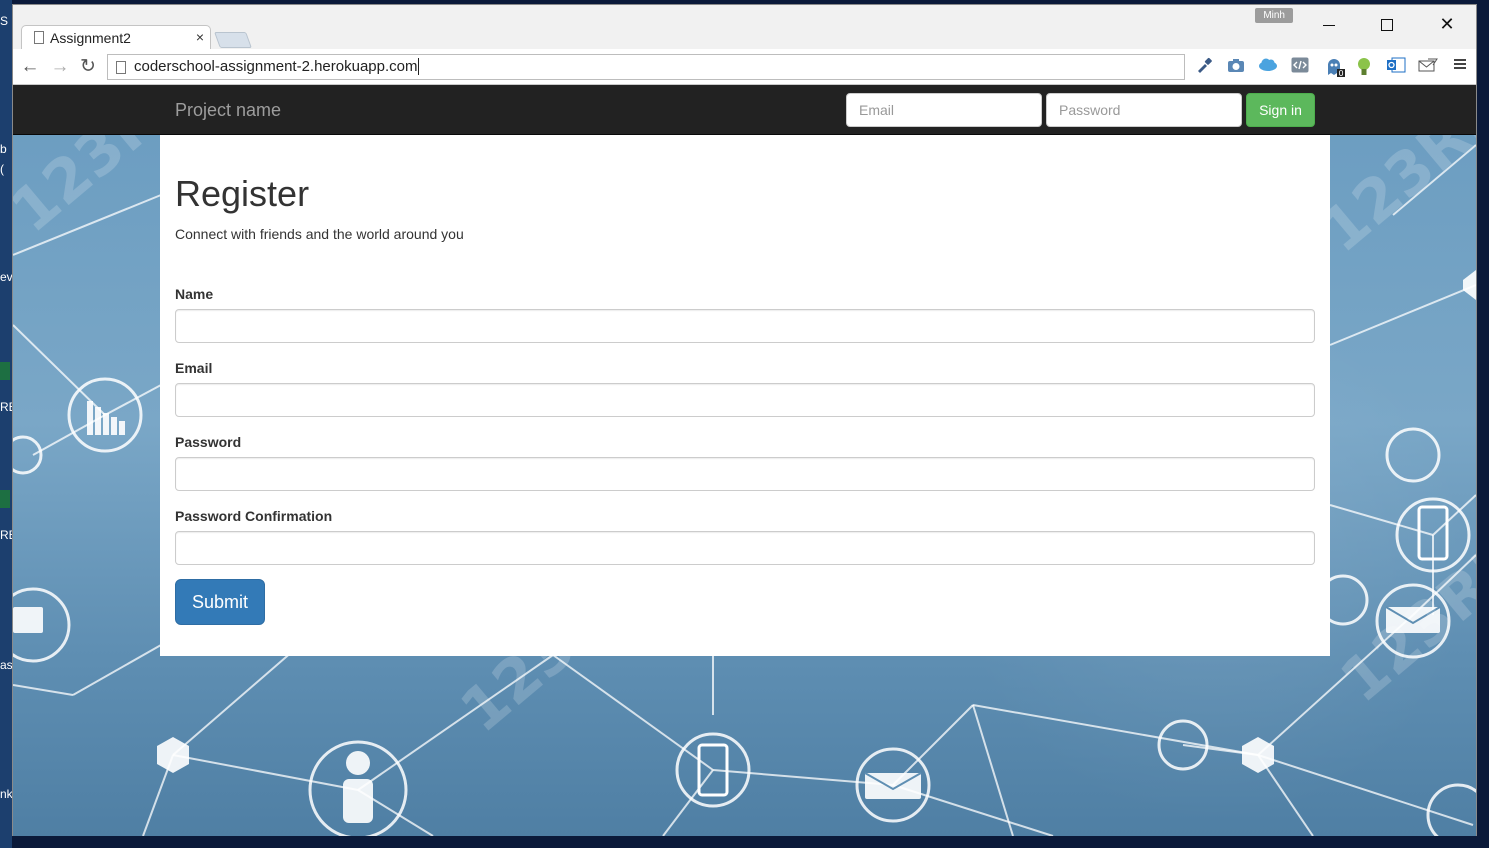 This screenshot has height=848, width=1489. What do you see at coordinates (1340, 73) in the screenshot?
I see `ghost-badge: 0` at bounding box center [1340, 73].